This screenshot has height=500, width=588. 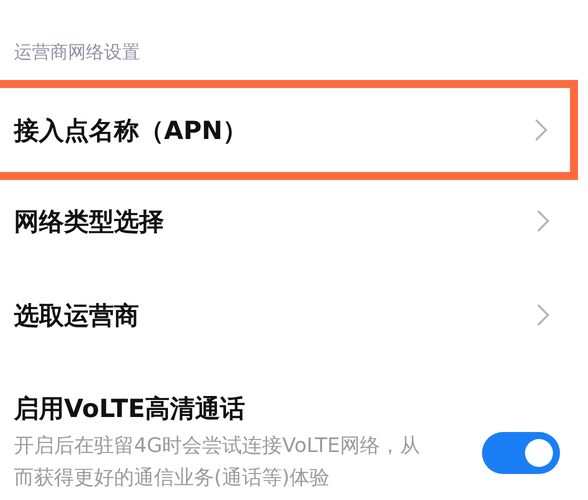 What do you see at coordinates (217, 461) in the screenshot?
I see `row-description: 开启后在驻留4G时会尝试连接VoLTE网络，从而获得更好的通信业务(通话等)体验` at bounding box center [217, 461].